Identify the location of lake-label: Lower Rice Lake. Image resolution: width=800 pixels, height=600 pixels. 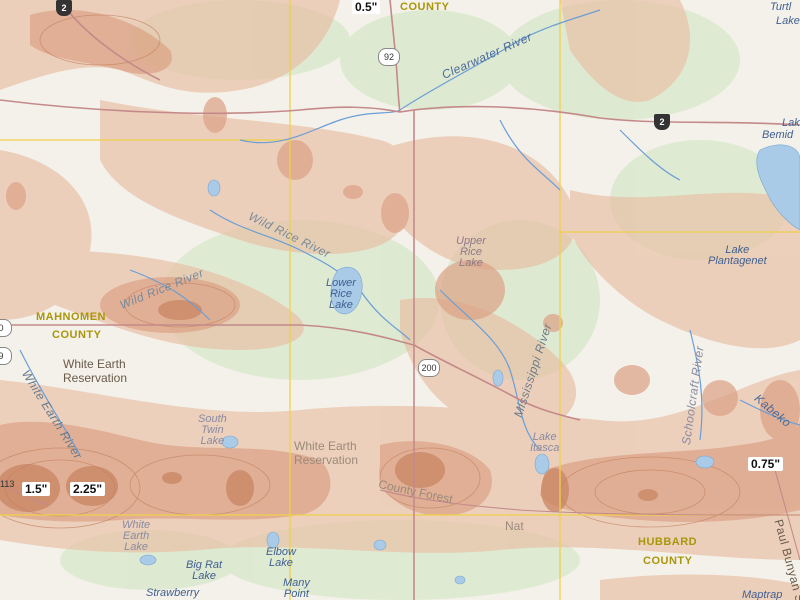
(341, 294).